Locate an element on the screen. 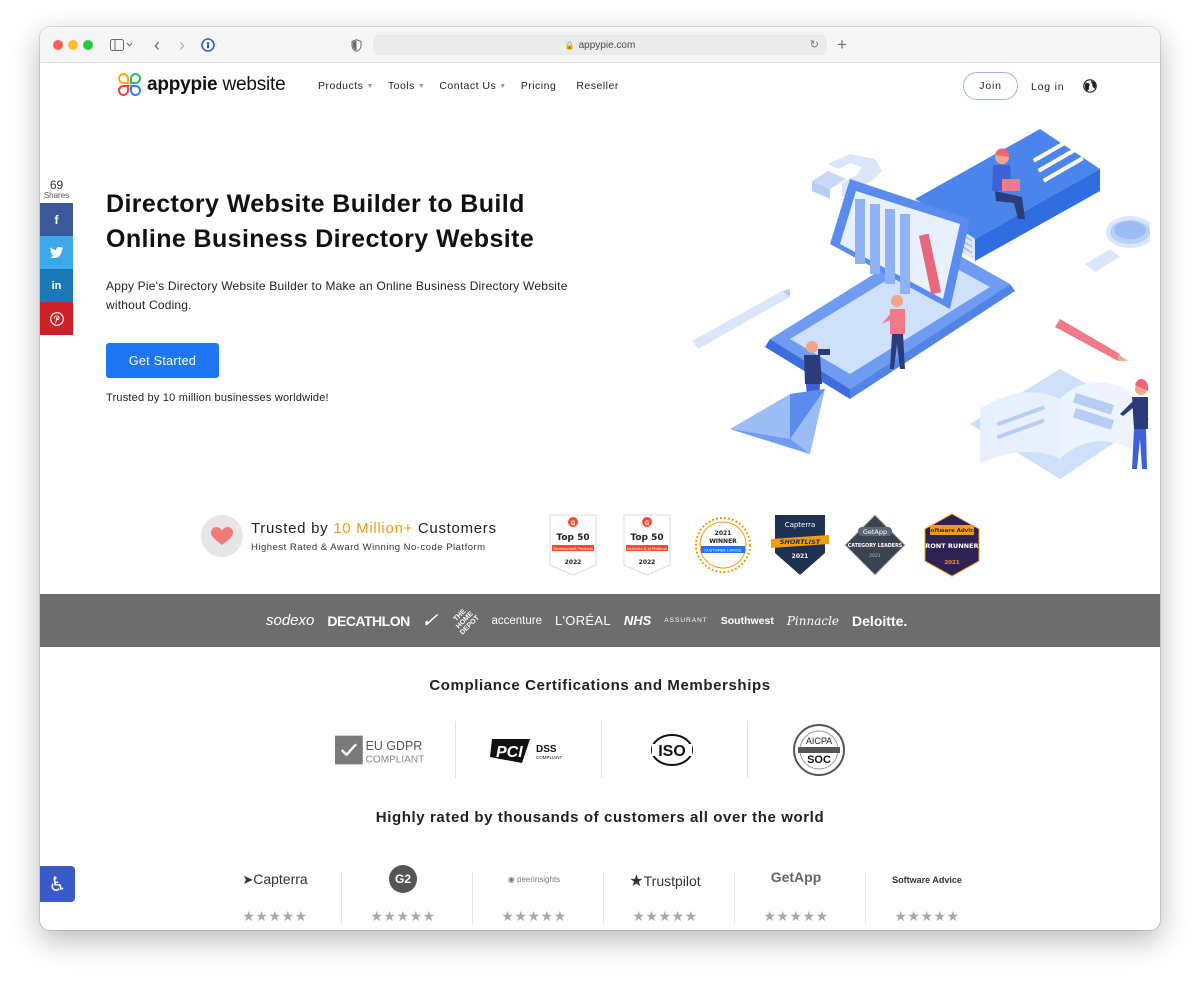 The image size is (1200, 982). paper-plane-illustration is located at coordinates (777, 421).